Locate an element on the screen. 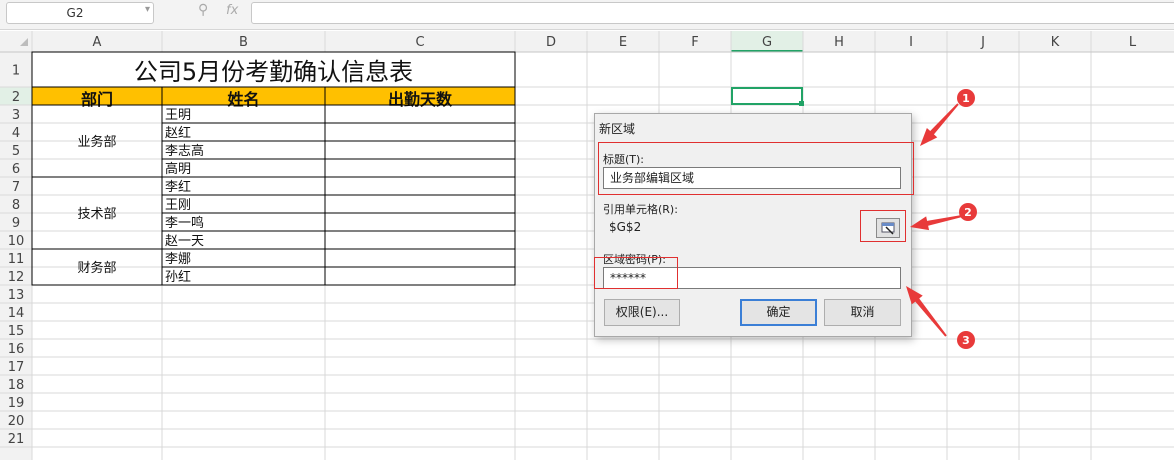  annotation-number-3: 3 is located at coordinates (966, 340).